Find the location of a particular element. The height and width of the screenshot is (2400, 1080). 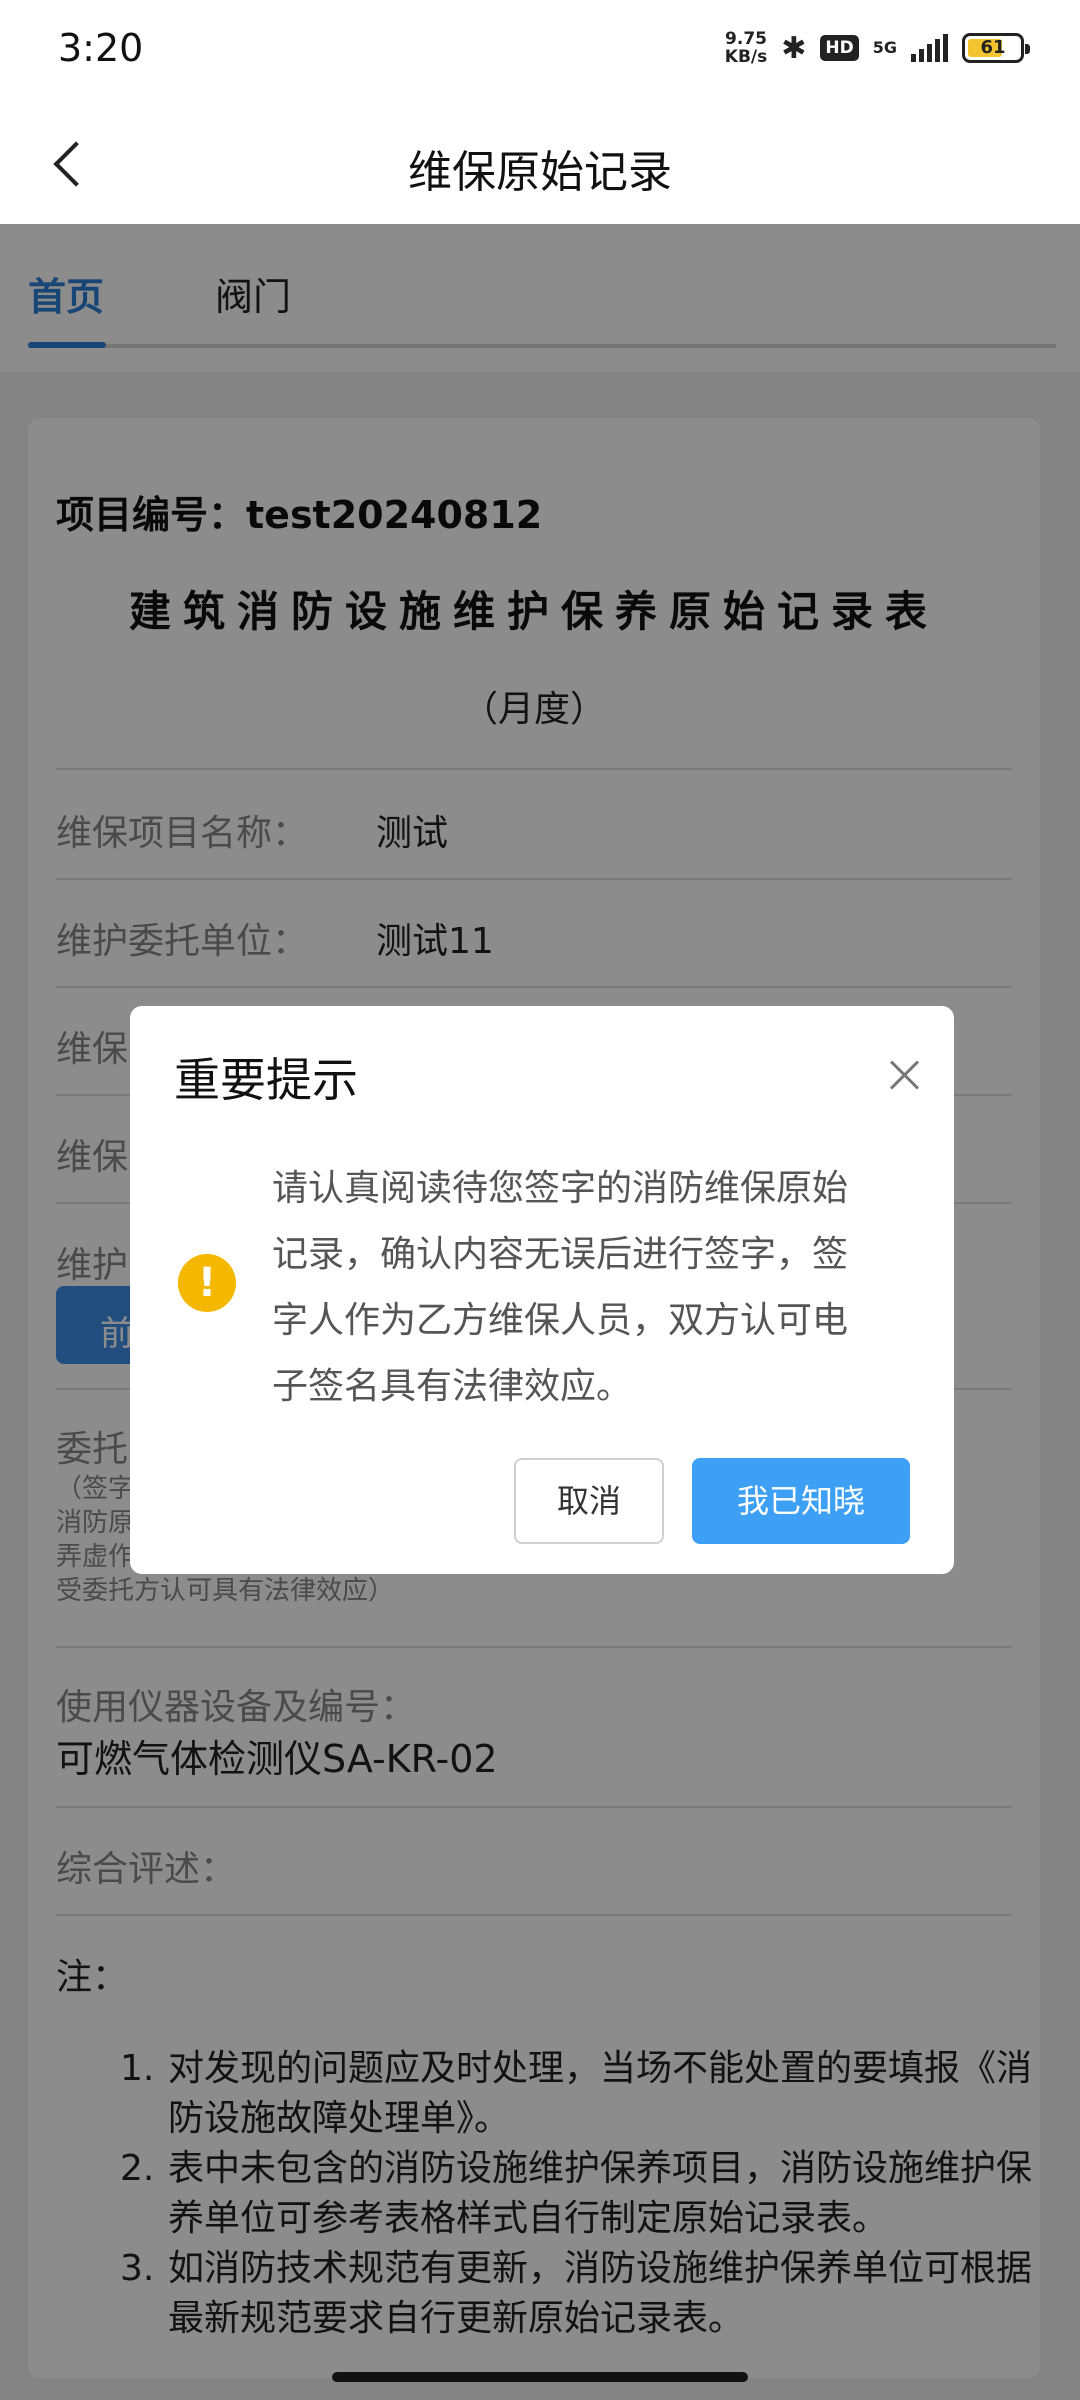

signal-icon is located at coordinates (929, 48).